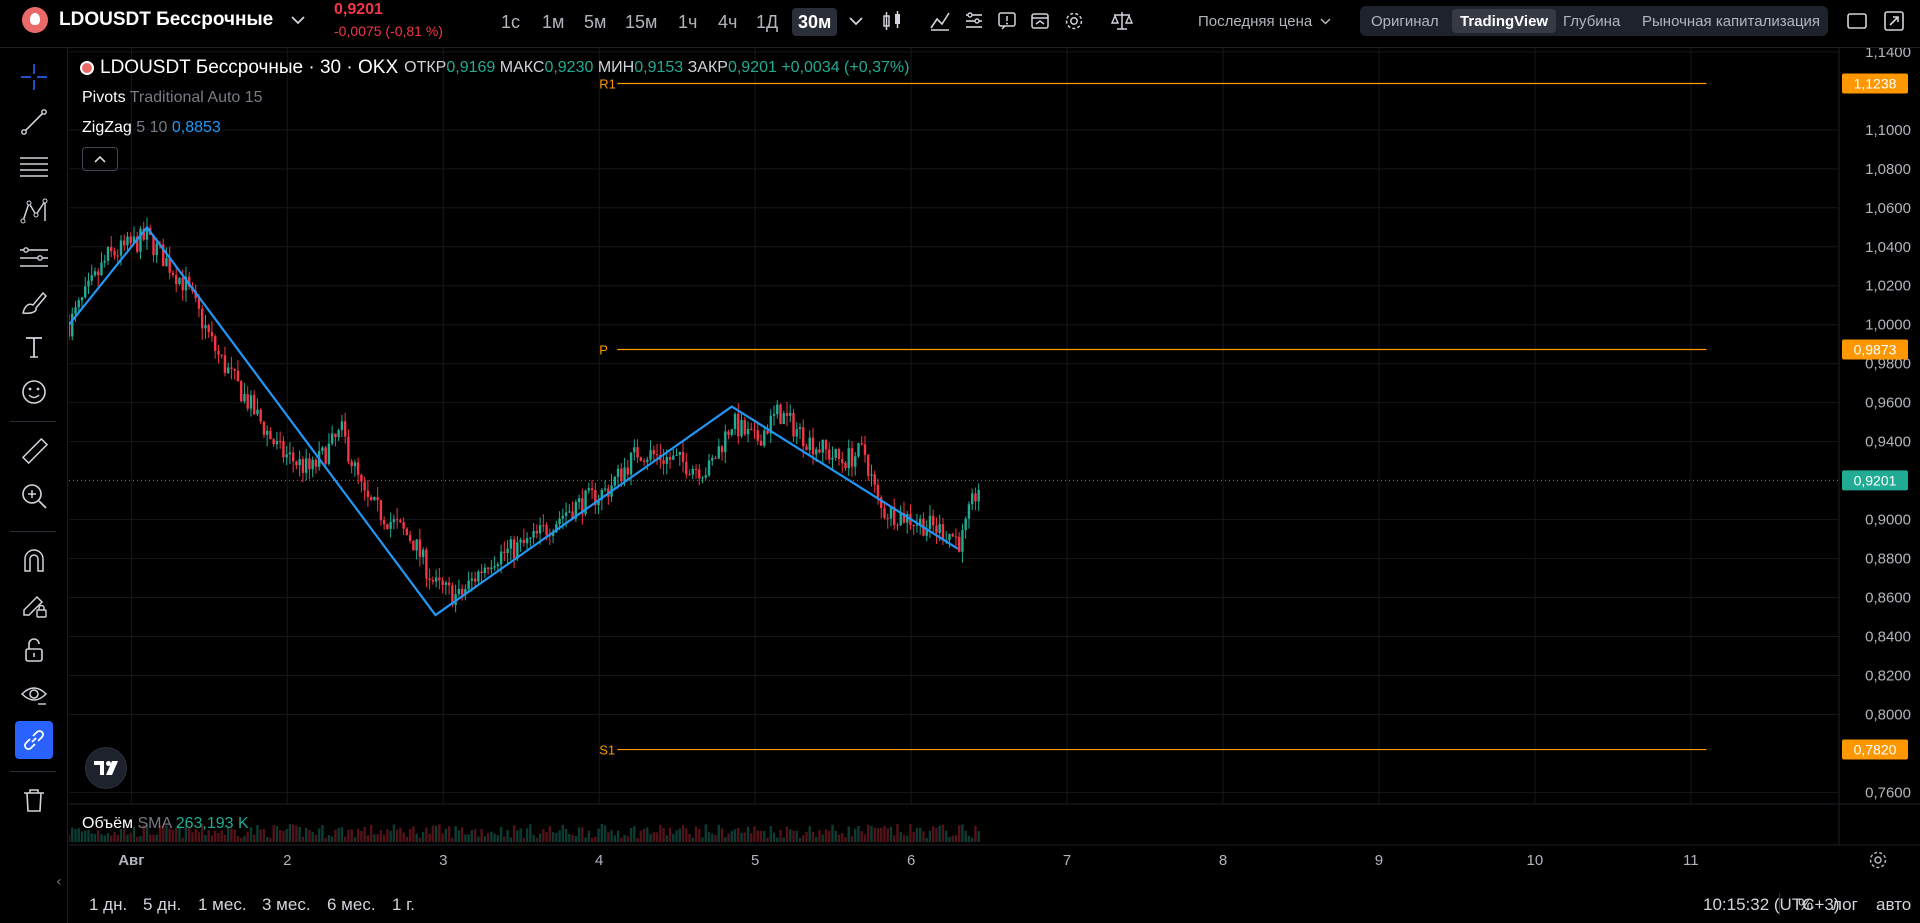 This screenshot has width=1920, height=923. What do you see at coordinates (1040, 21) in the screenshot?
I see `replay-icon` at bounding box center [1040, 21].